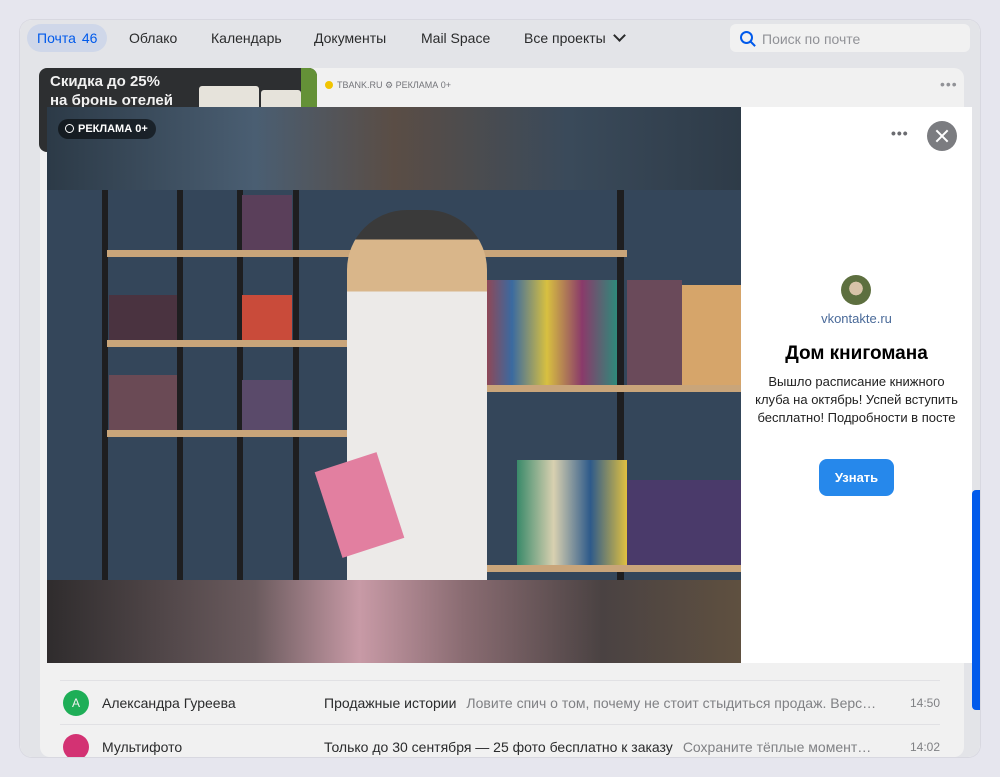 This screenshot has height=777, width=1000. What do you see at coordinates (856, 353) in the screenshot?
I see `ad-title: Дом книгомана` at bounding box center [856, 353].